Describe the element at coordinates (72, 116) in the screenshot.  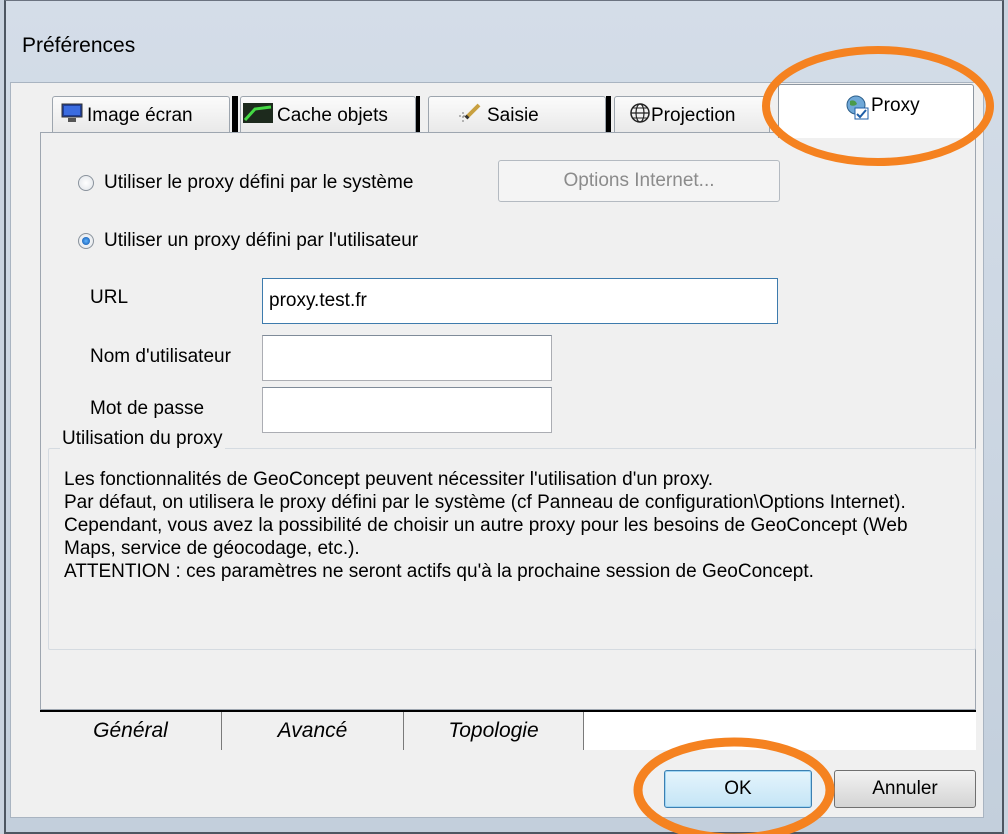
I see `monitor-icon` at that location.